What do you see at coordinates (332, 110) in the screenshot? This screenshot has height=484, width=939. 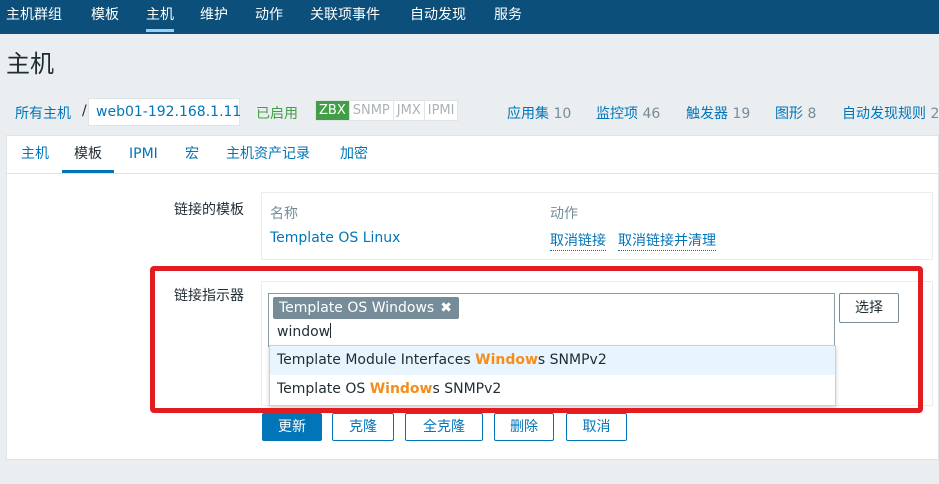 I see `availability-zbx: ZBX` at bounding box center [332, 110].